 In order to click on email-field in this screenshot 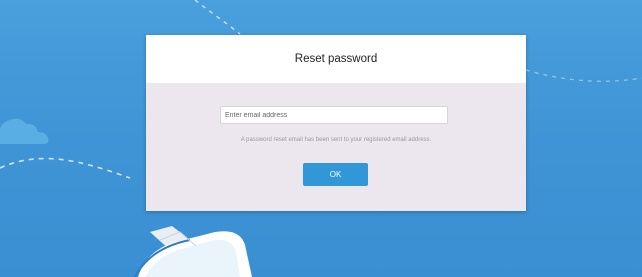, I will do `click(334, 115)`.